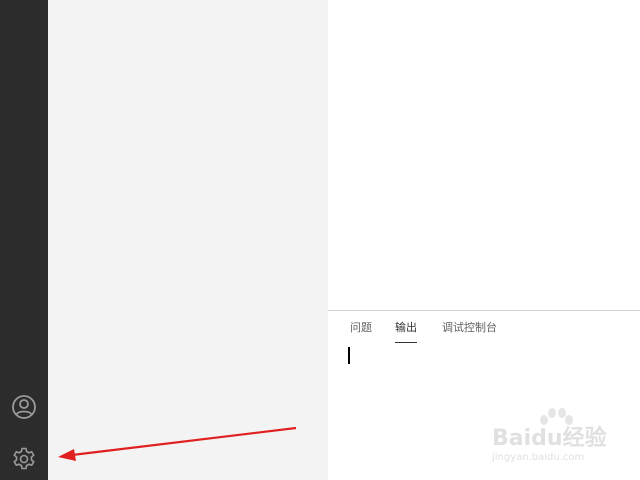 The height and width of the screenshot is (480, 640). I want to click on text-cursor, so click(349, 355).